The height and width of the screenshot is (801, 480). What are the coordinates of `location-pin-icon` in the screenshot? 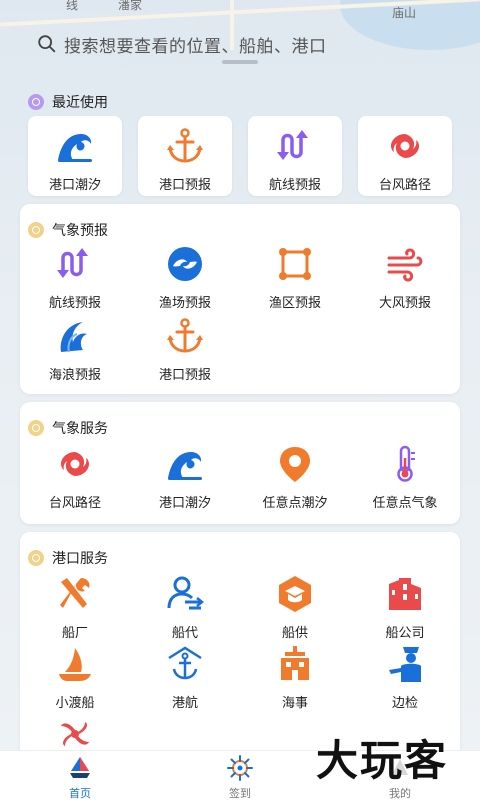 It's located at (295, 464).